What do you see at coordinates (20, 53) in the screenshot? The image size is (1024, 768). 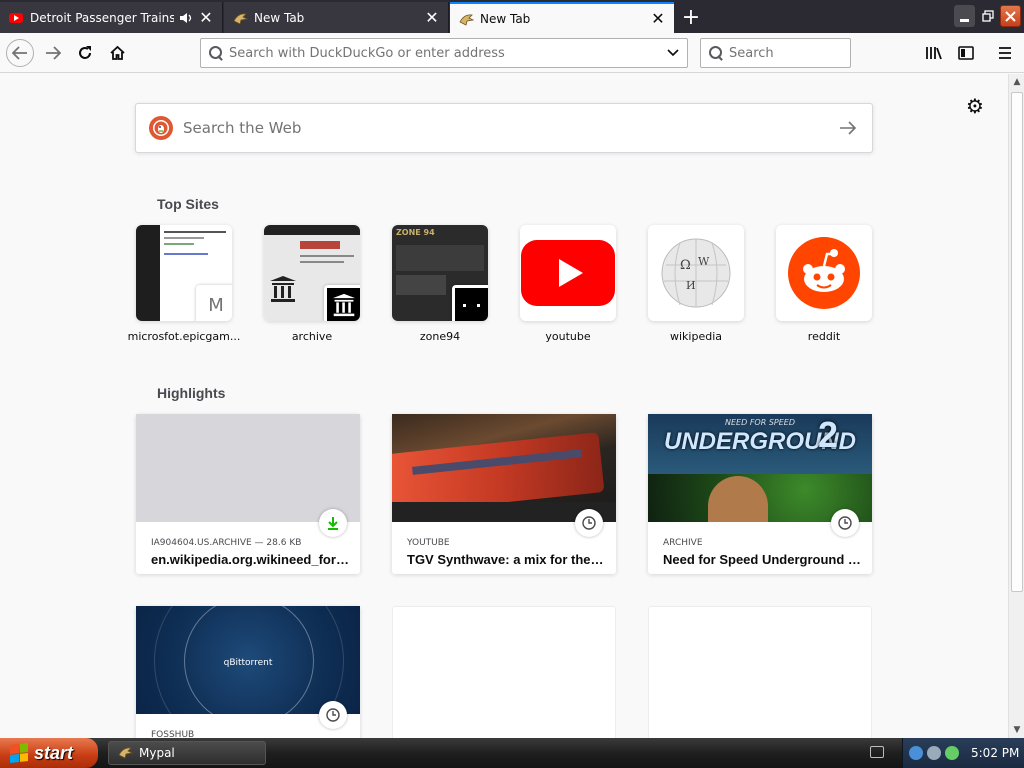 I see `back-arrow-icon` at bounding box center [20, 53].